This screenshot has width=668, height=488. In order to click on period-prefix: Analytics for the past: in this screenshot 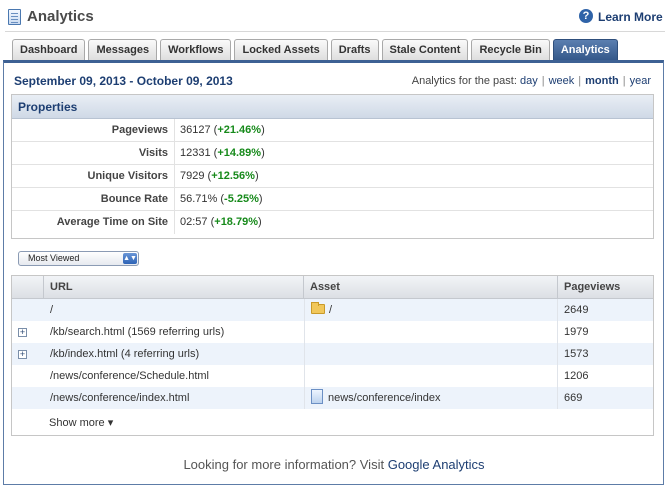, I will do `click(464, 81)`.